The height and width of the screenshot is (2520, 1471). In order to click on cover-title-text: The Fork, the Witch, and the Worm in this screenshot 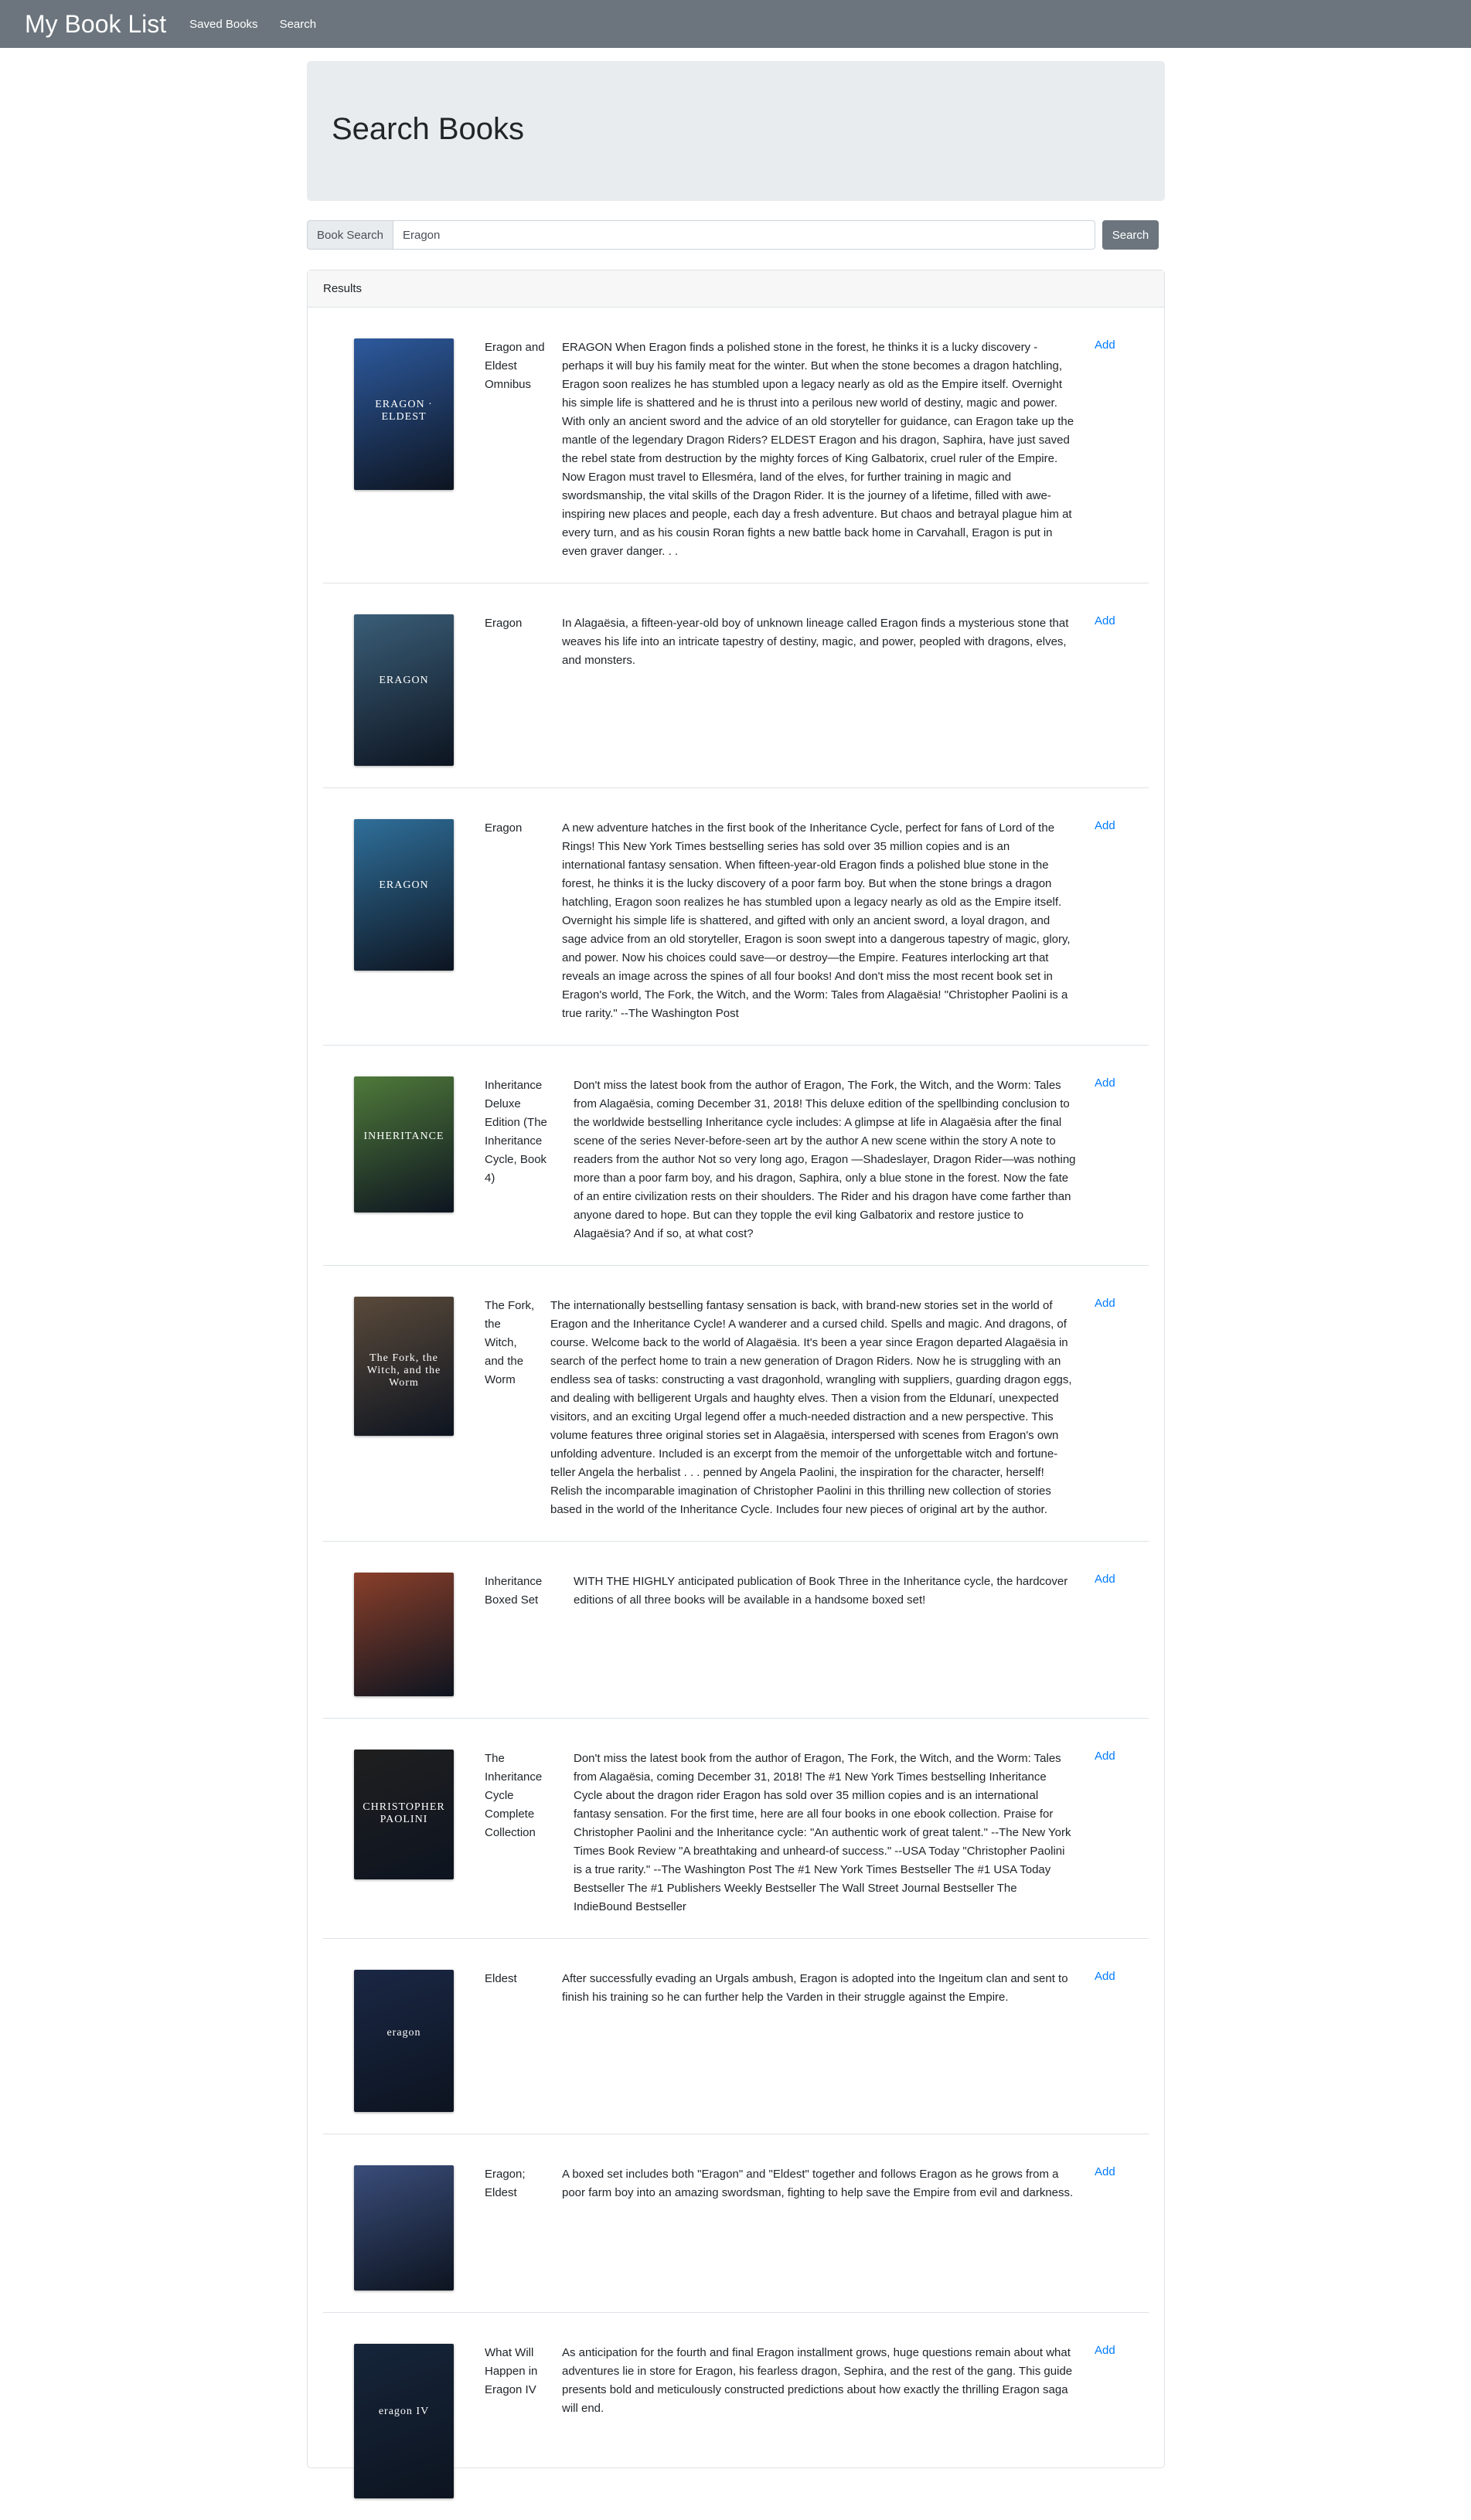, I will do `click(403, 1370)`.